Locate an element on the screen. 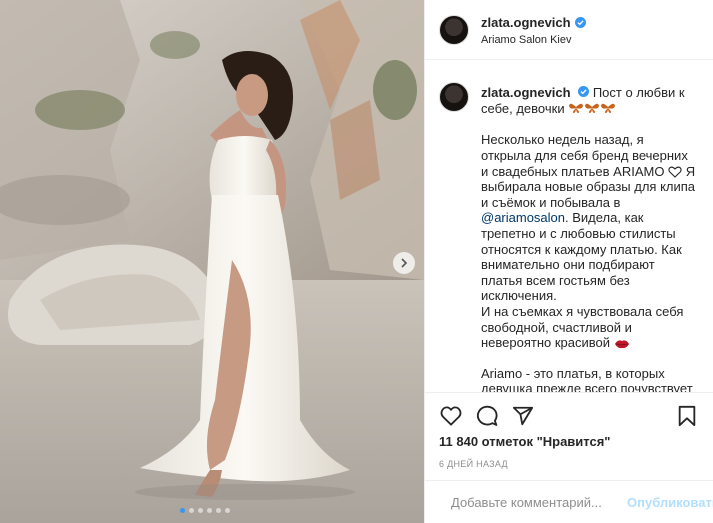  header-username: zlata.ognevich is located at coordinates (533, 22).